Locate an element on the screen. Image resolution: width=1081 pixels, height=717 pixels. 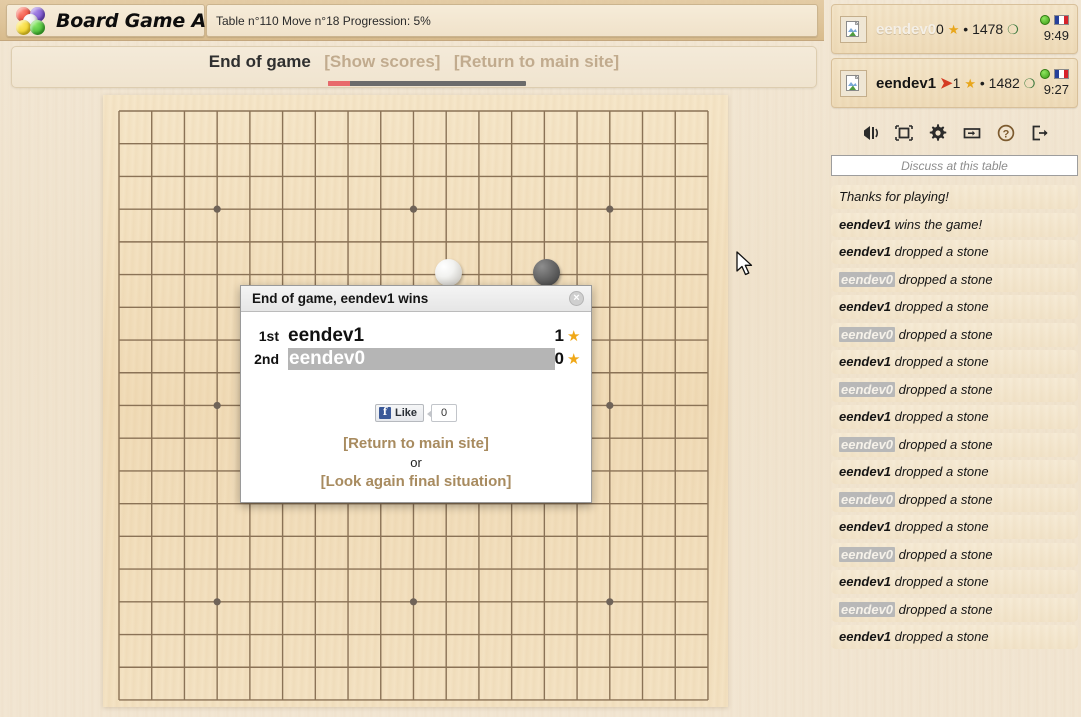
logo-dots-icon is located at coordinates (33, 20).